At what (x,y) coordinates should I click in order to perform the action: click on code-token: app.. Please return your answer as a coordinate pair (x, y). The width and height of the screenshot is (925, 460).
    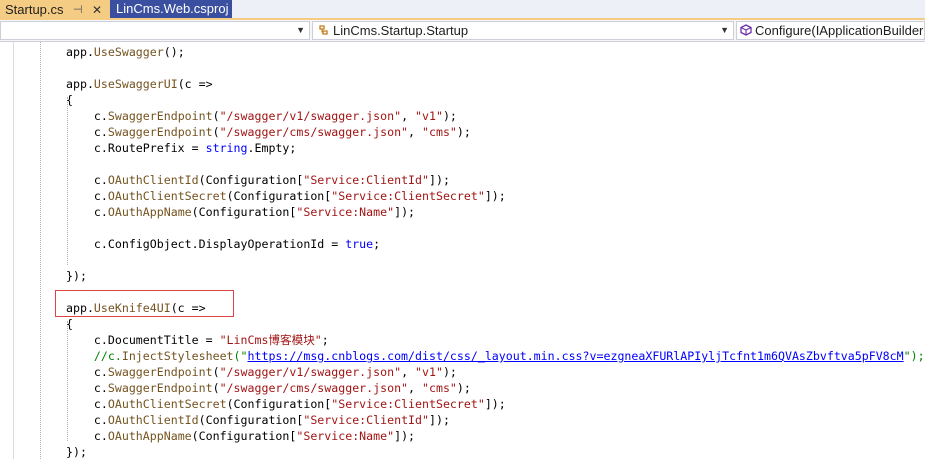
    Looking at the image, I should click on (80, 84).